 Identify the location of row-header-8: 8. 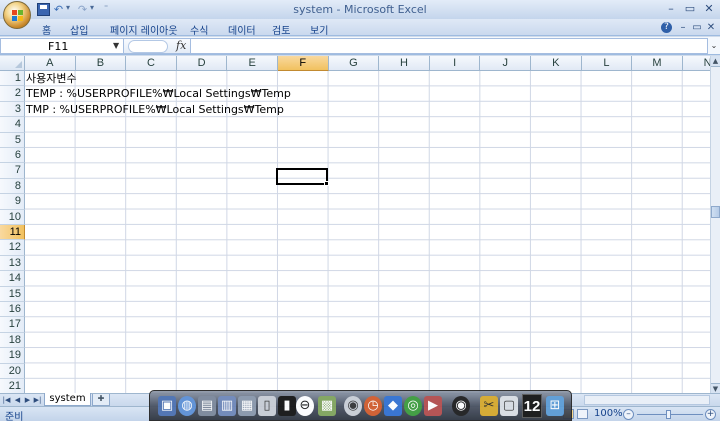
(12, 186).